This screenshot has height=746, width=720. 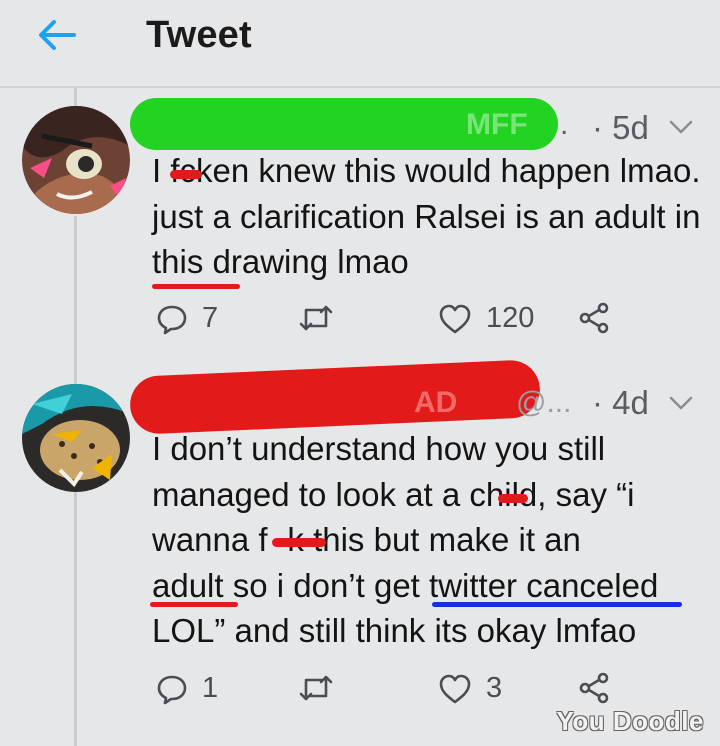 What do you see at coordinates (620, 402) in the screenshot?
I see `tweet-time: · 4d` at bounding box center [620, 402].